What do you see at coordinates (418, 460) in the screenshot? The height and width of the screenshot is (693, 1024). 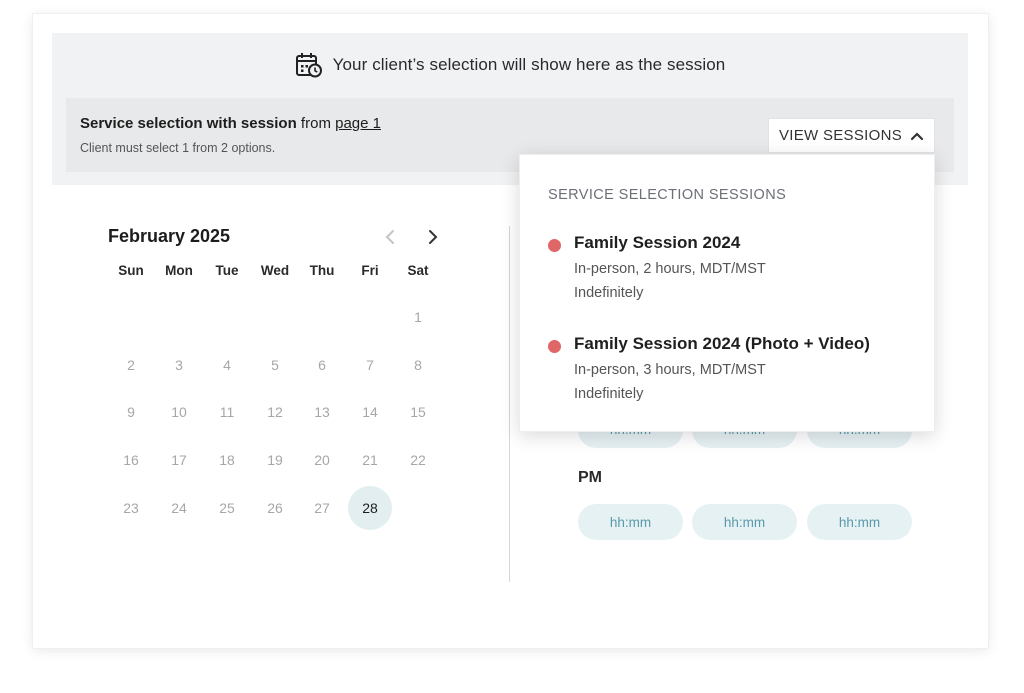 I see `calendar-day: 22` at bounding box center [418, 460].